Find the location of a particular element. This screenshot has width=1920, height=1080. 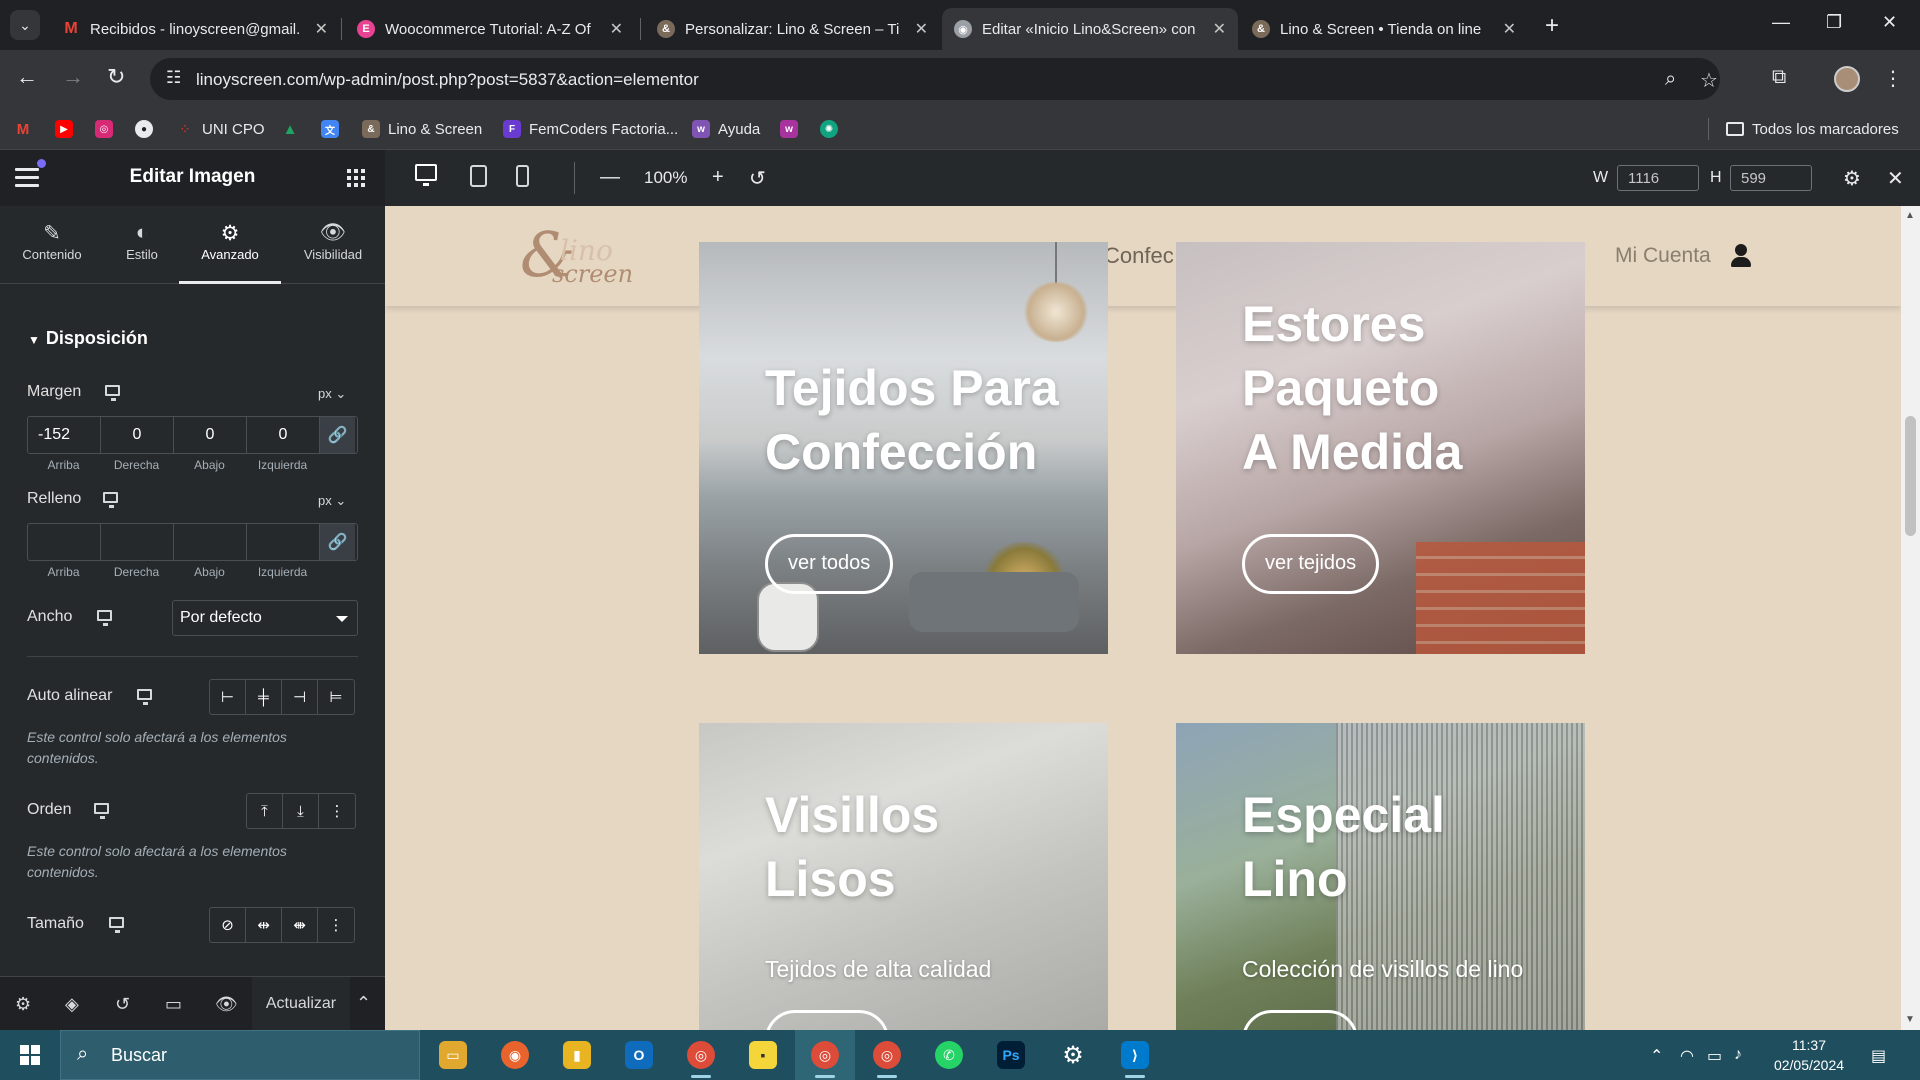

tab-woocommerce-tutorial: E Woocommerce Tutorial: A-Z Of ✕ is located at coordinates (490, 29).